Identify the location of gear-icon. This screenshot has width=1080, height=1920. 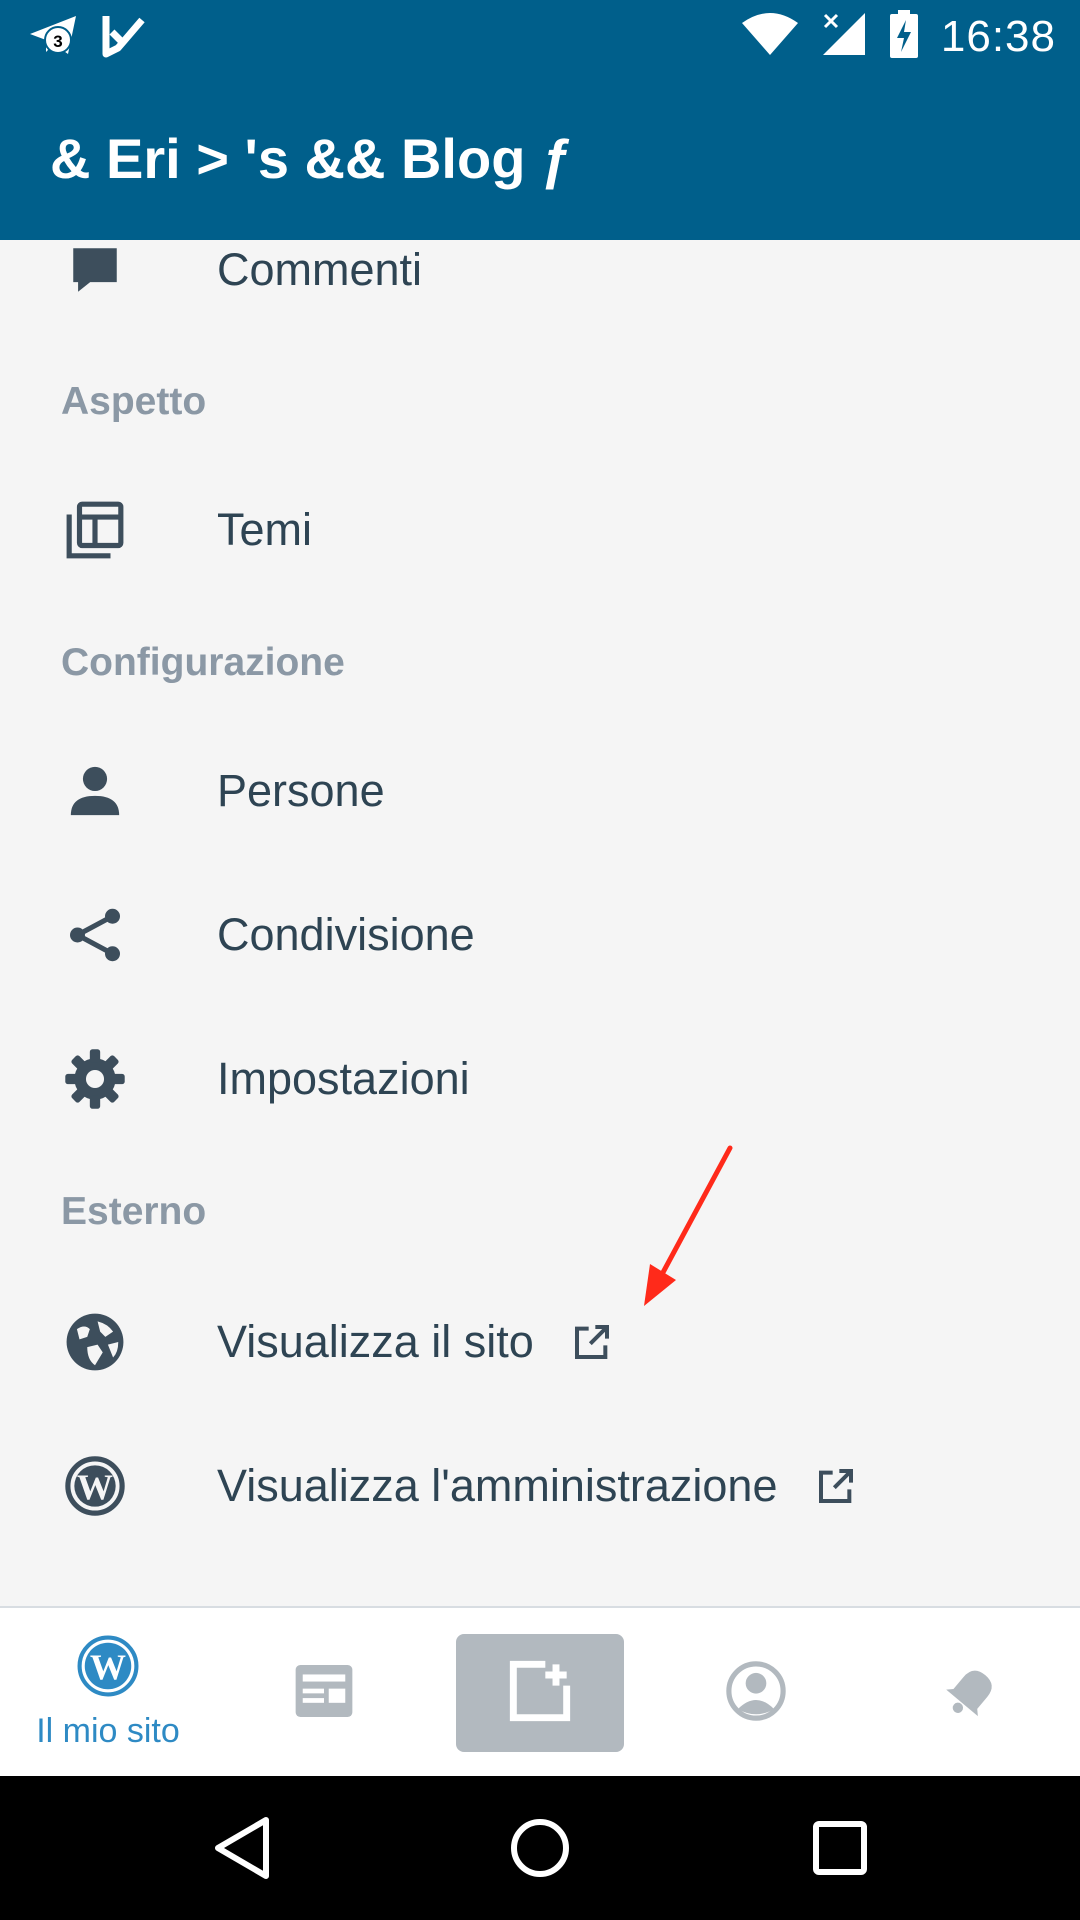
(95, 1079).